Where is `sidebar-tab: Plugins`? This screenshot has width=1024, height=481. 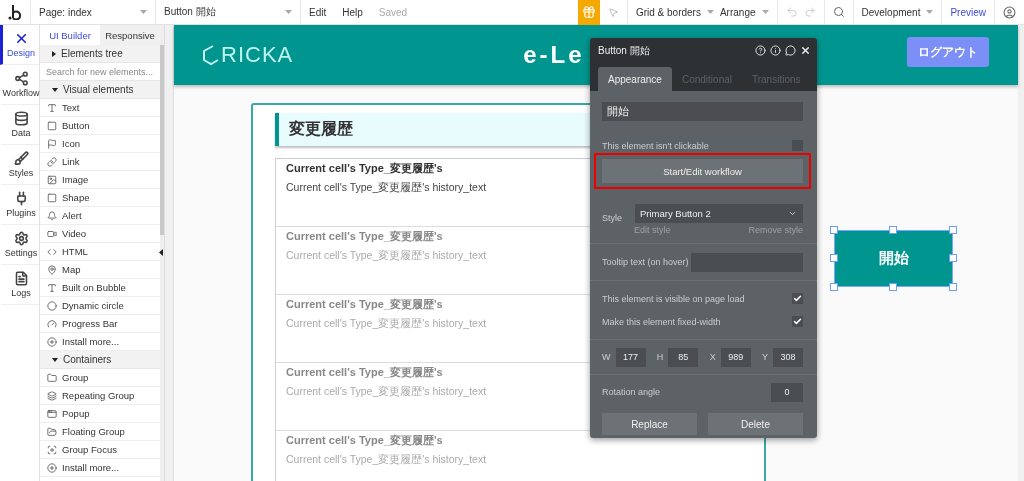
sidebar-tab: Plugins is located at coordinates (19, 205).